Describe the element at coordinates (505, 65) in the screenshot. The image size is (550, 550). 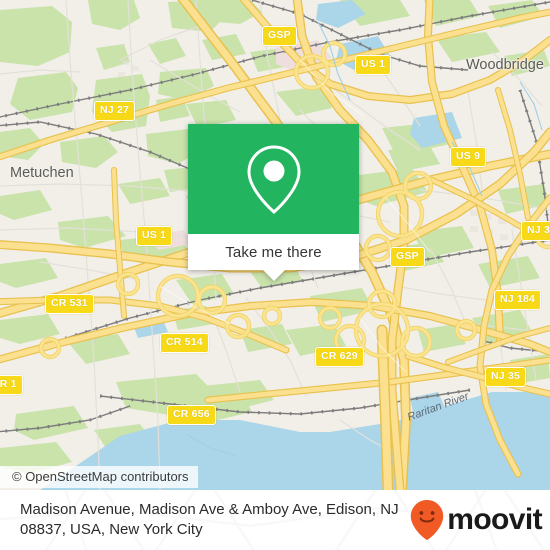
I see `place-label-woodbridge: Woodbridge` at that location.